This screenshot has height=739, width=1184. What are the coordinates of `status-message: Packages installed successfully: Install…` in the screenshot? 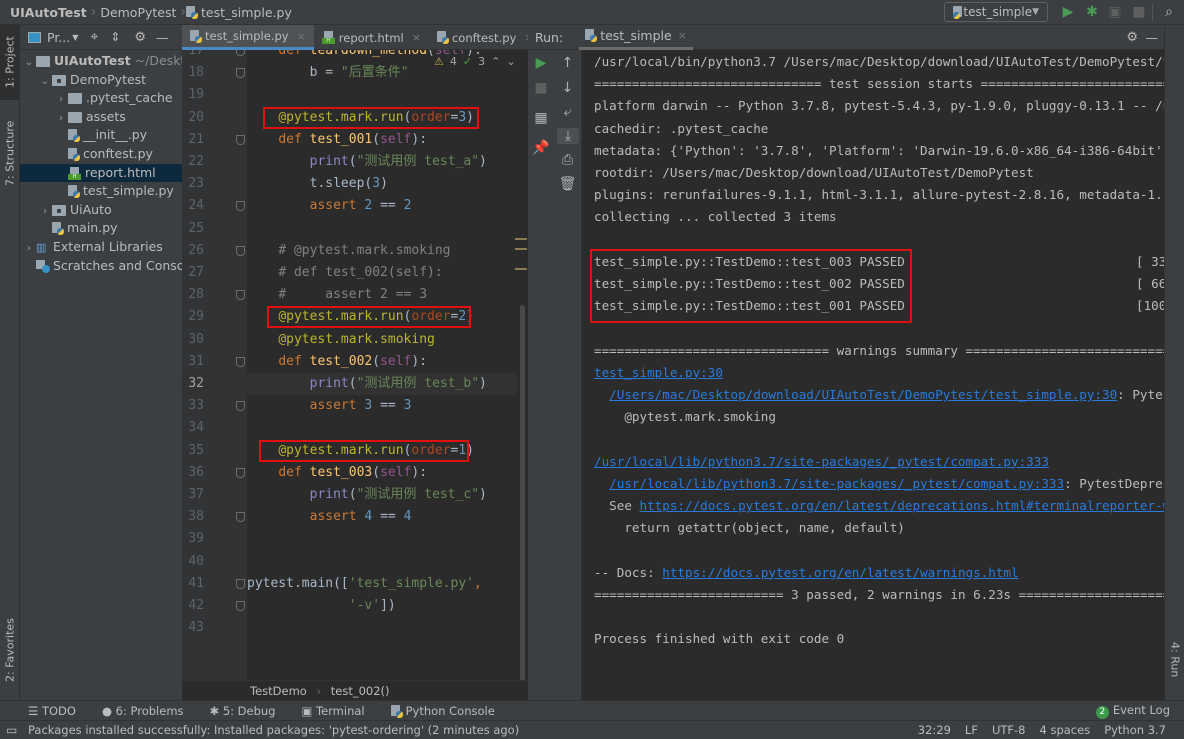 It's located at (273, 730).